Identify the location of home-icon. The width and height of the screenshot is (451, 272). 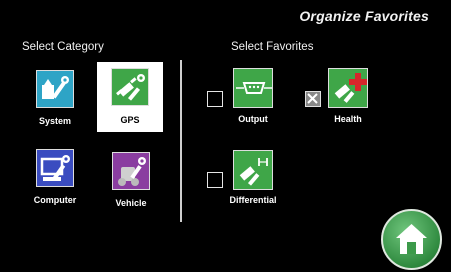
(411, 239).